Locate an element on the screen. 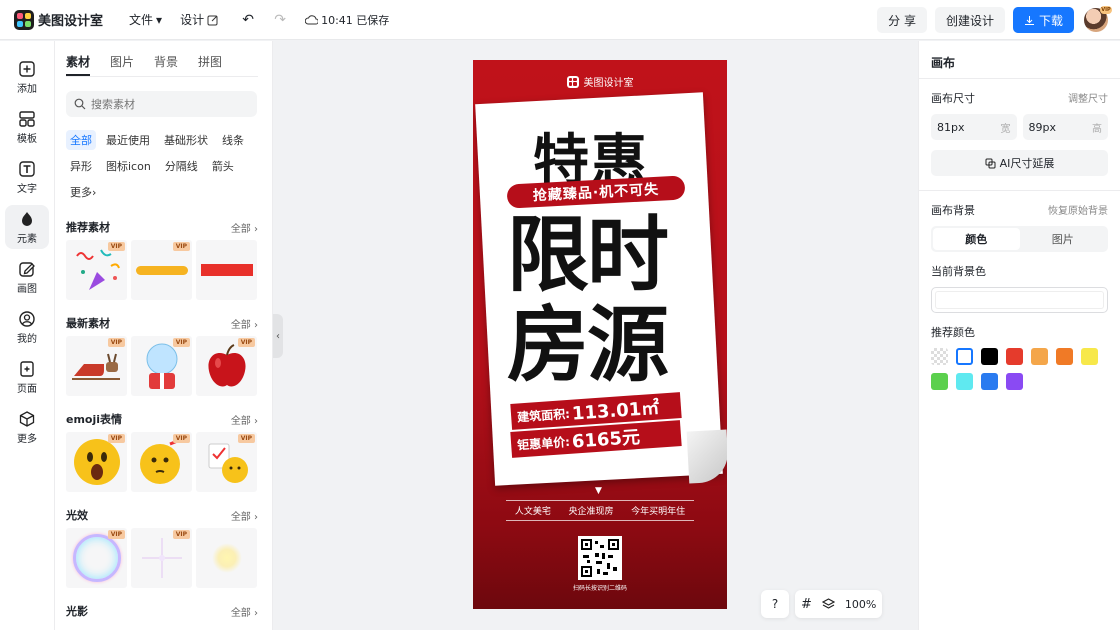 This screenshot has height=630, width=1120. design-menu: 设计 is located at coordinates (199, 19).